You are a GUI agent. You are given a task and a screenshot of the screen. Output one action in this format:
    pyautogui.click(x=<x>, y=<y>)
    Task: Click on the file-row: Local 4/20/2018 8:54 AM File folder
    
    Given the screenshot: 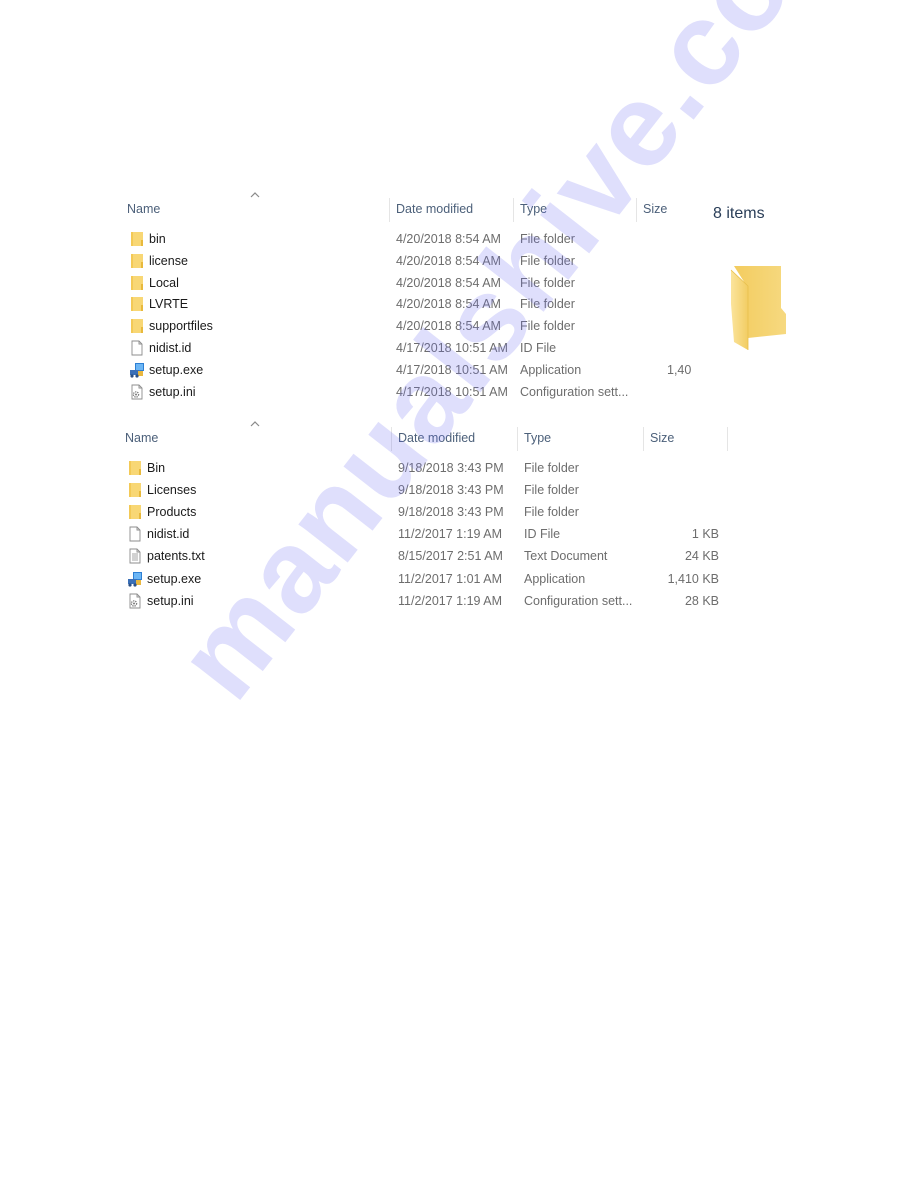 What is the action you would take?
    pyautogui.click(x=400, y=283)
    